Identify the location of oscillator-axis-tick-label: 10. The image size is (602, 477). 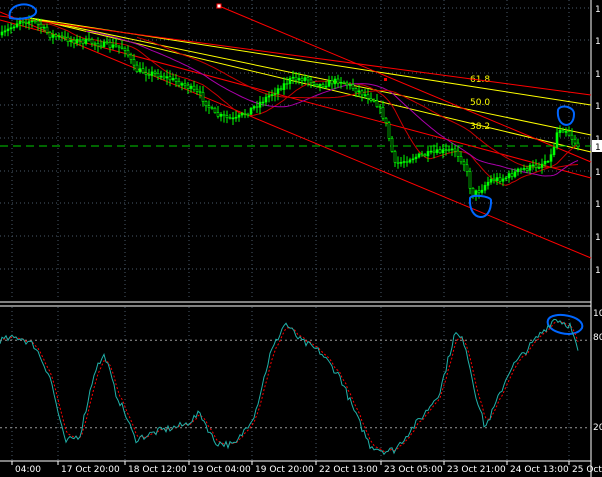
(597, 314).